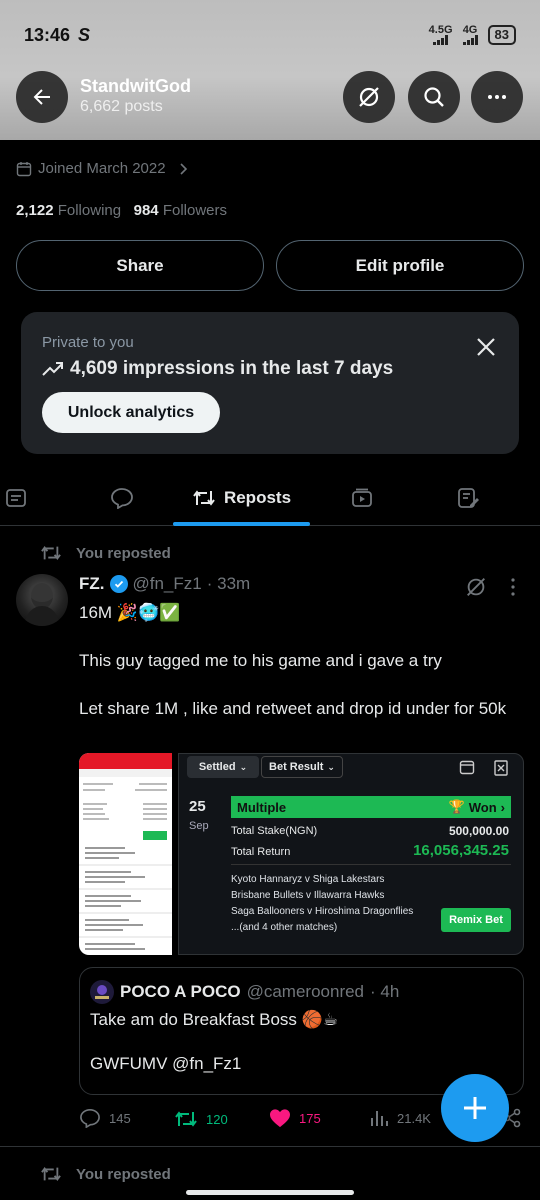 This screenshot has height=1200, width=540. I want to click on quote-author-handle: @cameroonred, so click(305, 991).